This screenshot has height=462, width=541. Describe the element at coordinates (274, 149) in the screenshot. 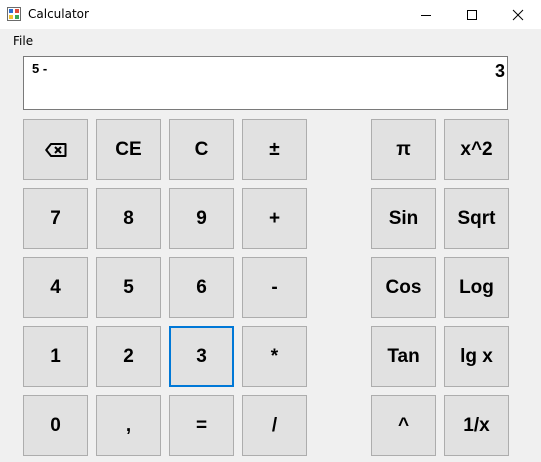

I see `plus-minus-button: ±` at that location.